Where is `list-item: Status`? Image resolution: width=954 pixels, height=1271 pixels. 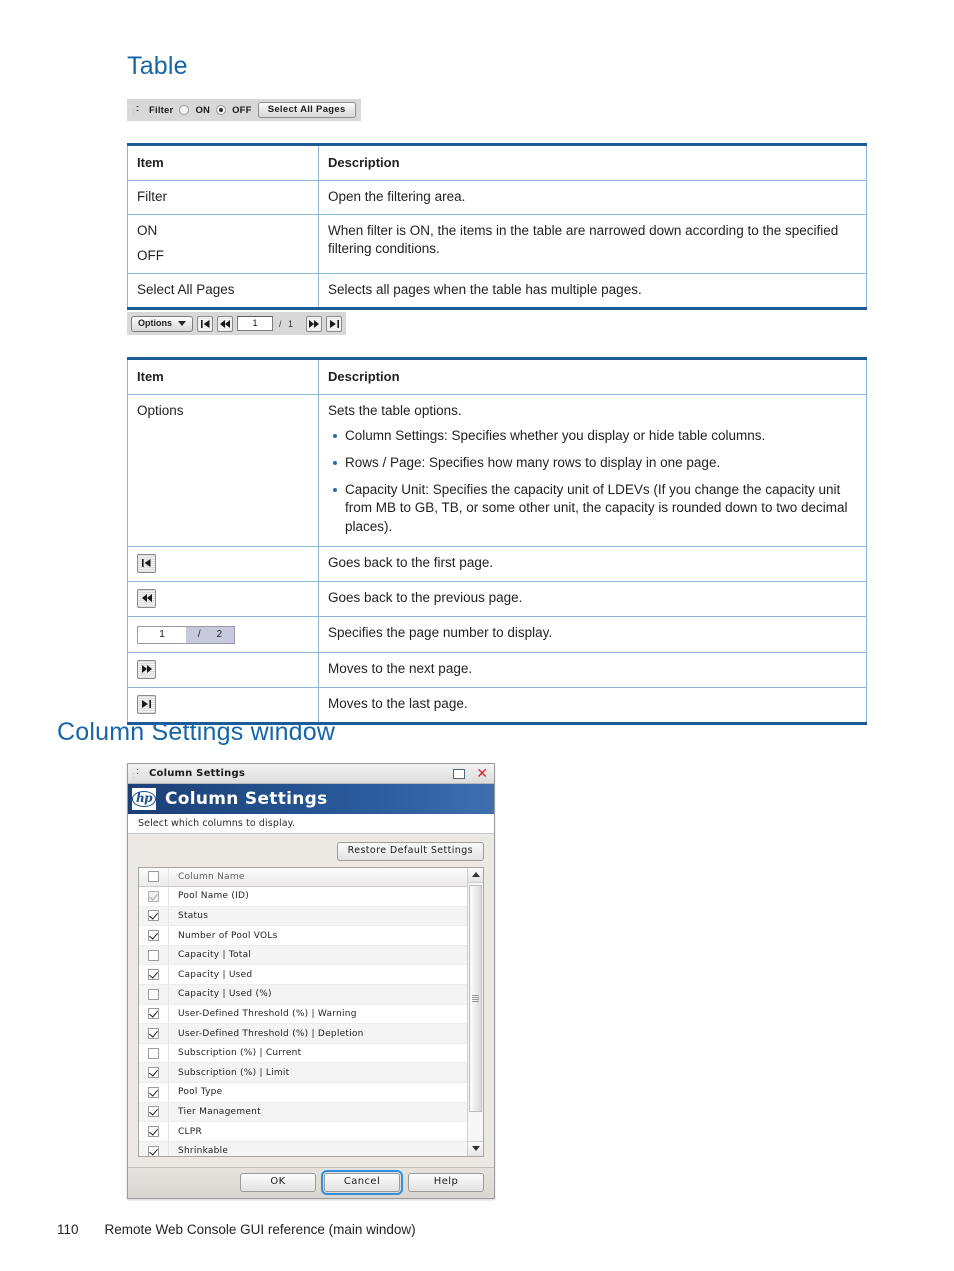 list-item: Status is located at coordinates (303, 916).